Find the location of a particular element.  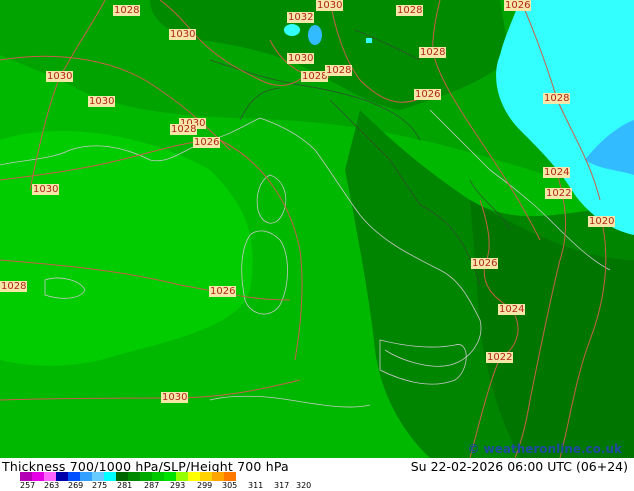

isobar-label: 1032 is located at coordinates (301, 17).